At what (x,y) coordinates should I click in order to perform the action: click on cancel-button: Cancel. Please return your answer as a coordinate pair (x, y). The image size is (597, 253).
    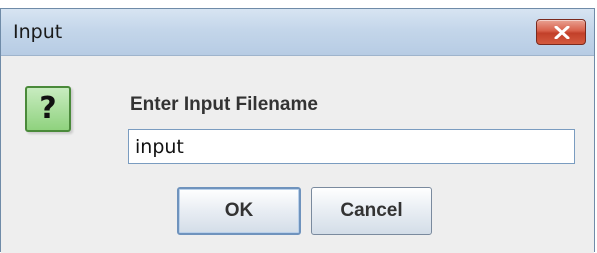
    Looking at the image, I should click on (371, 211).